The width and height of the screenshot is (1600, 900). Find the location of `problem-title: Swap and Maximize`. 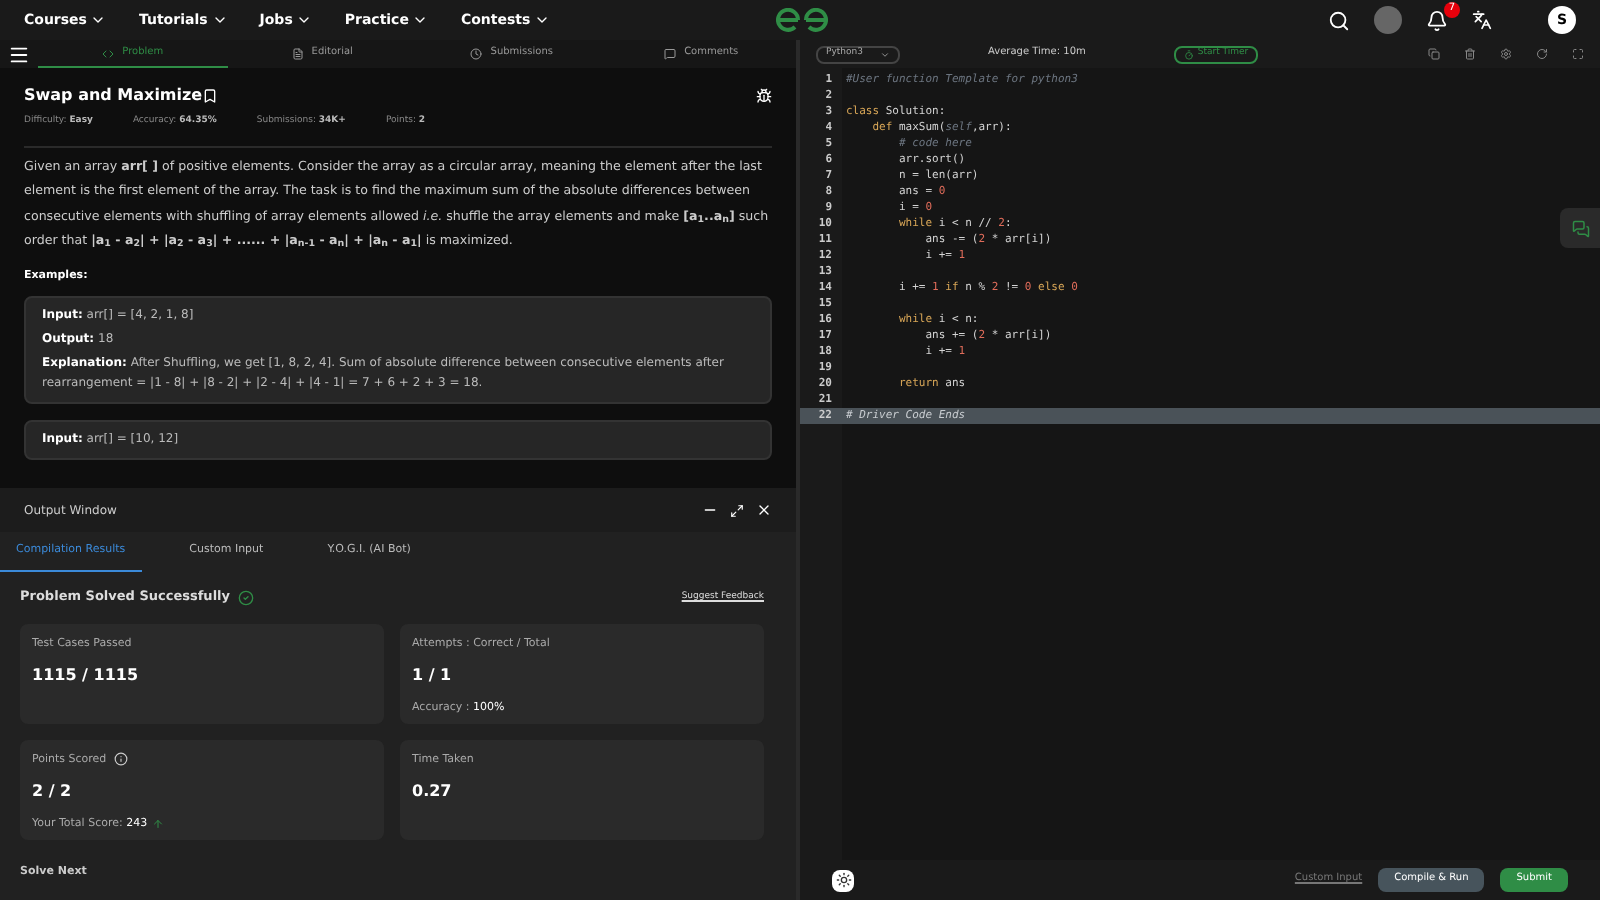

problem-title: Swap and Maximize is located at coordinates (113, 96).